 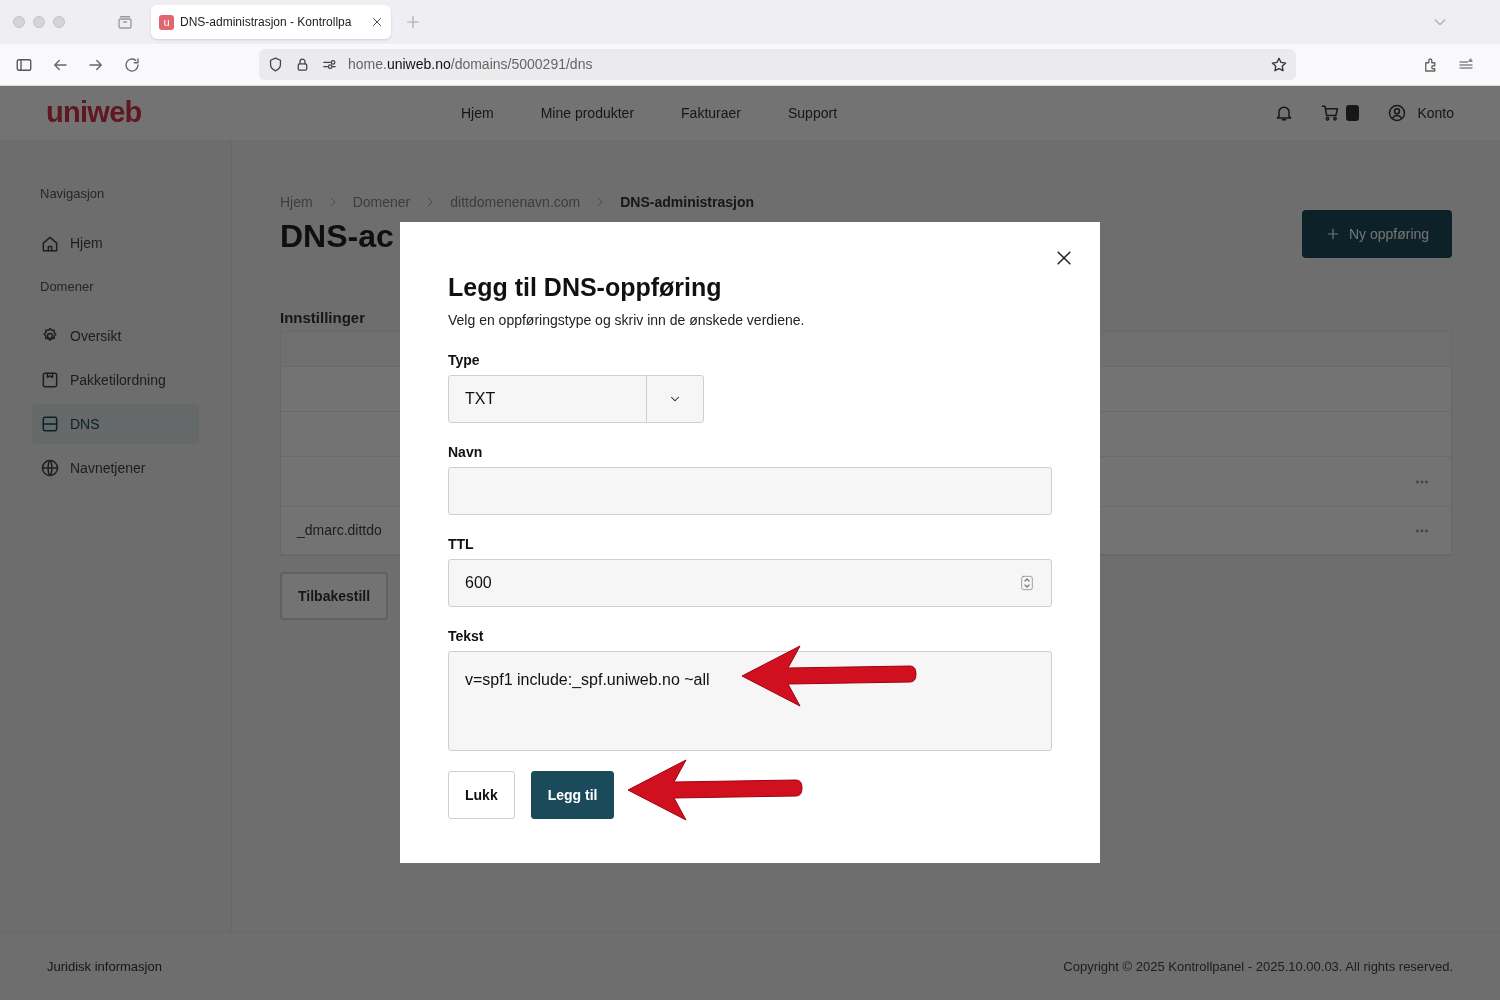 I want to click on dialog-title: Legg til DNS-oppføring, so click(x=585, y=287).